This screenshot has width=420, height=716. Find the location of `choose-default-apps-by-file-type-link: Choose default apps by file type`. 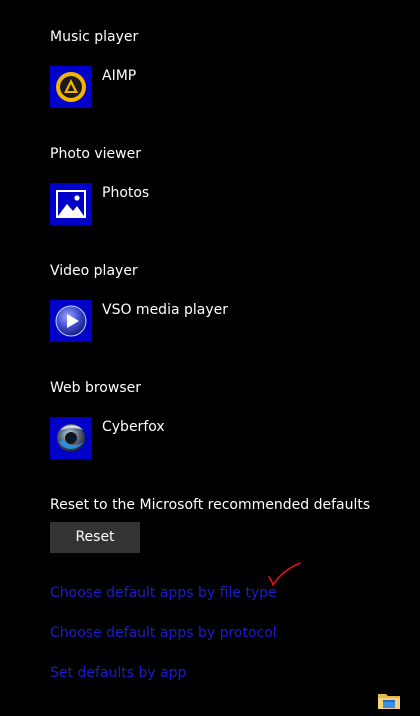

choose-default-apps-by-file-type-link: Choose default apps by file type is located at coordinates (163, 593).